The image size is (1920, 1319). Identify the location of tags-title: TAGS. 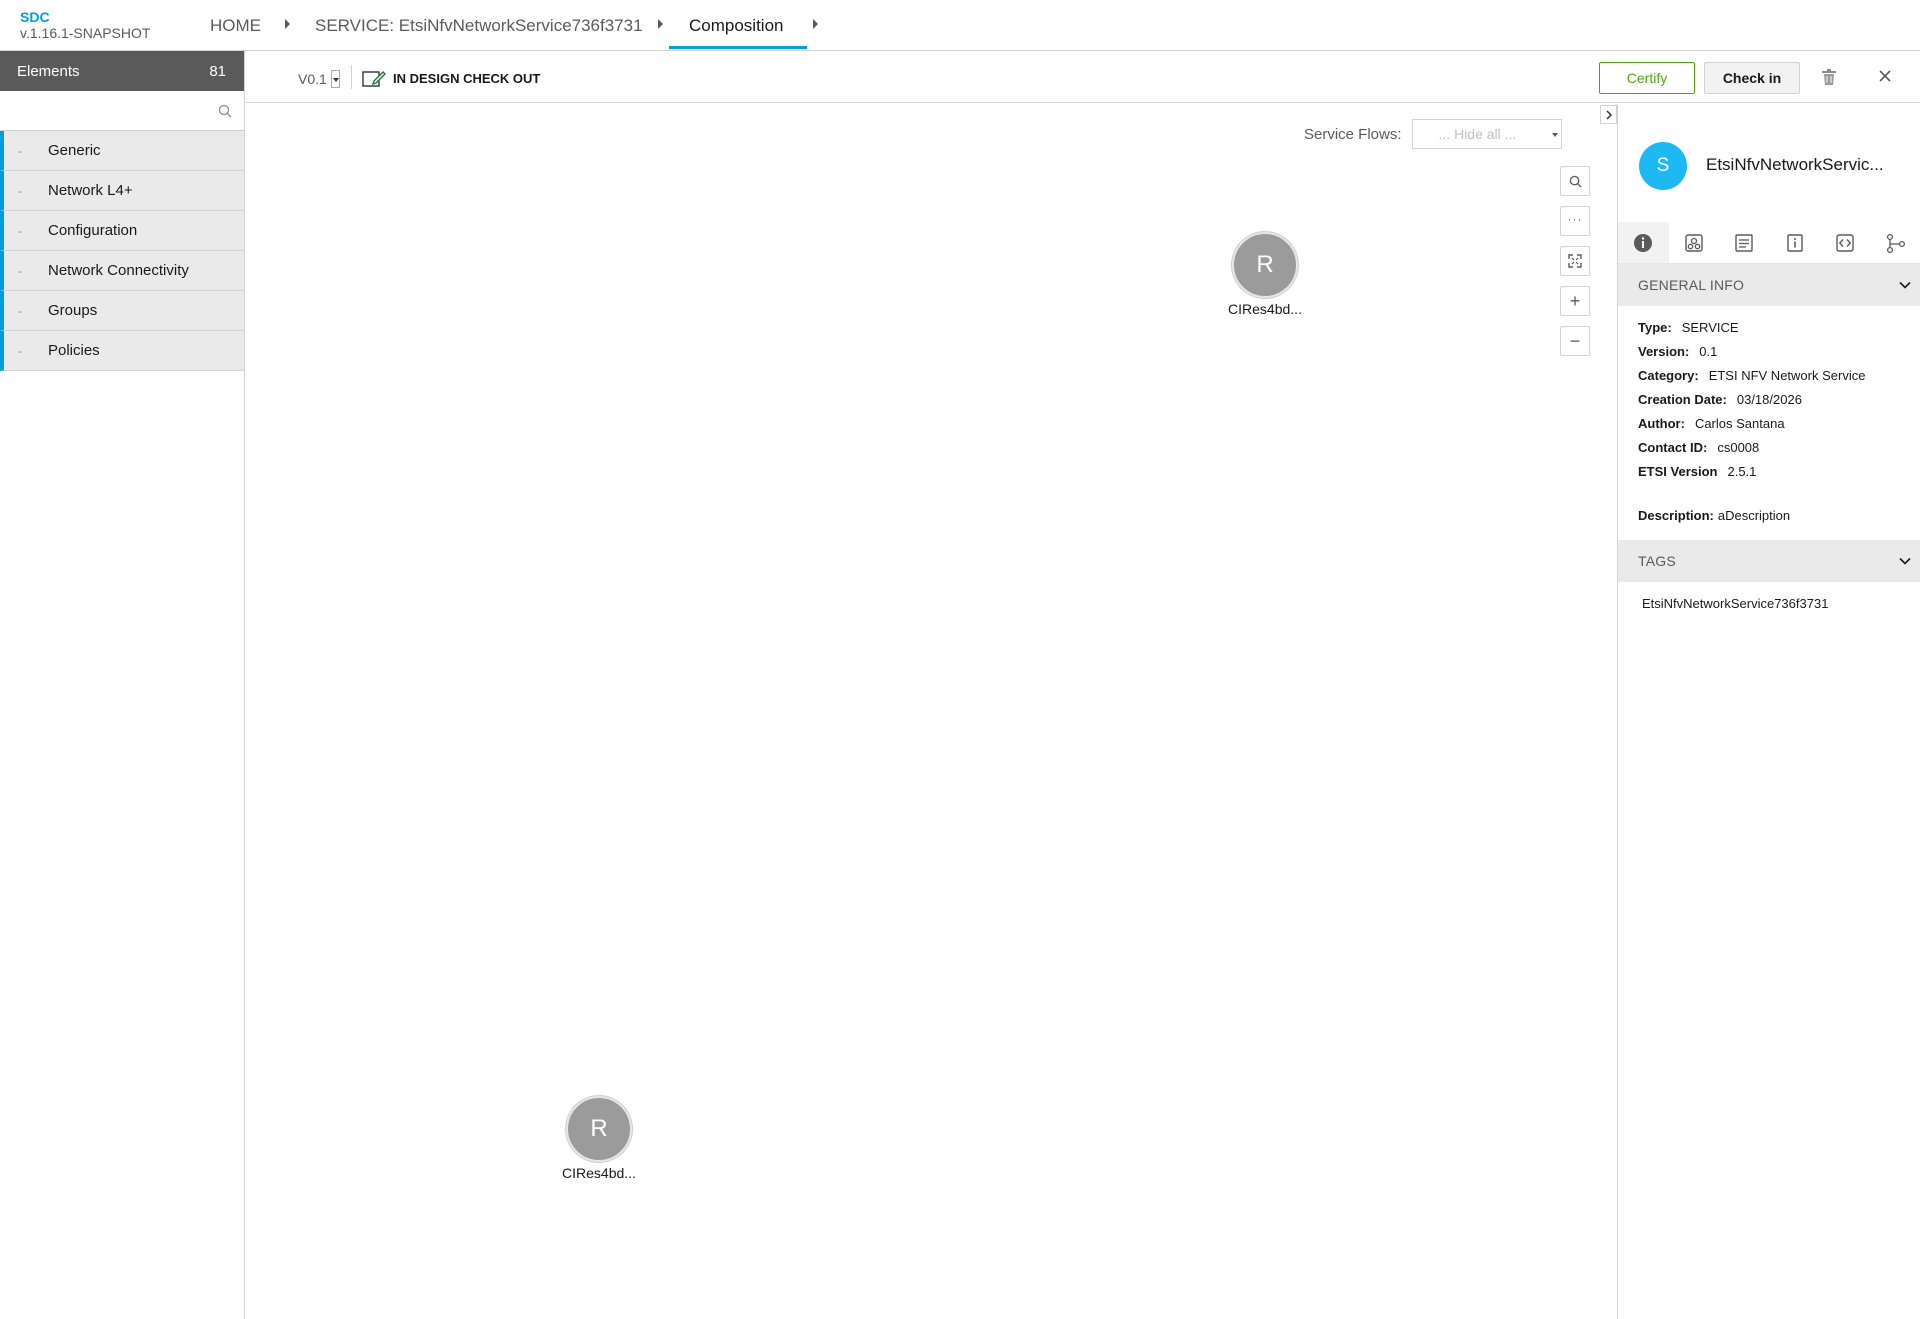
(1657, 561).